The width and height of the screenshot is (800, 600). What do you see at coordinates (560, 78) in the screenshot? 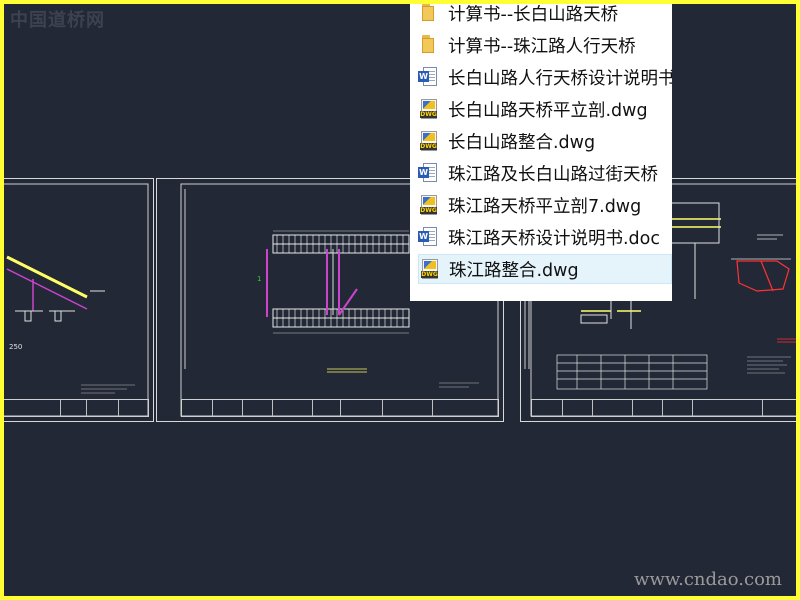
I see `file-item-label: 长白山路人行天桥设计说明书` at bounding box center [560, 78].